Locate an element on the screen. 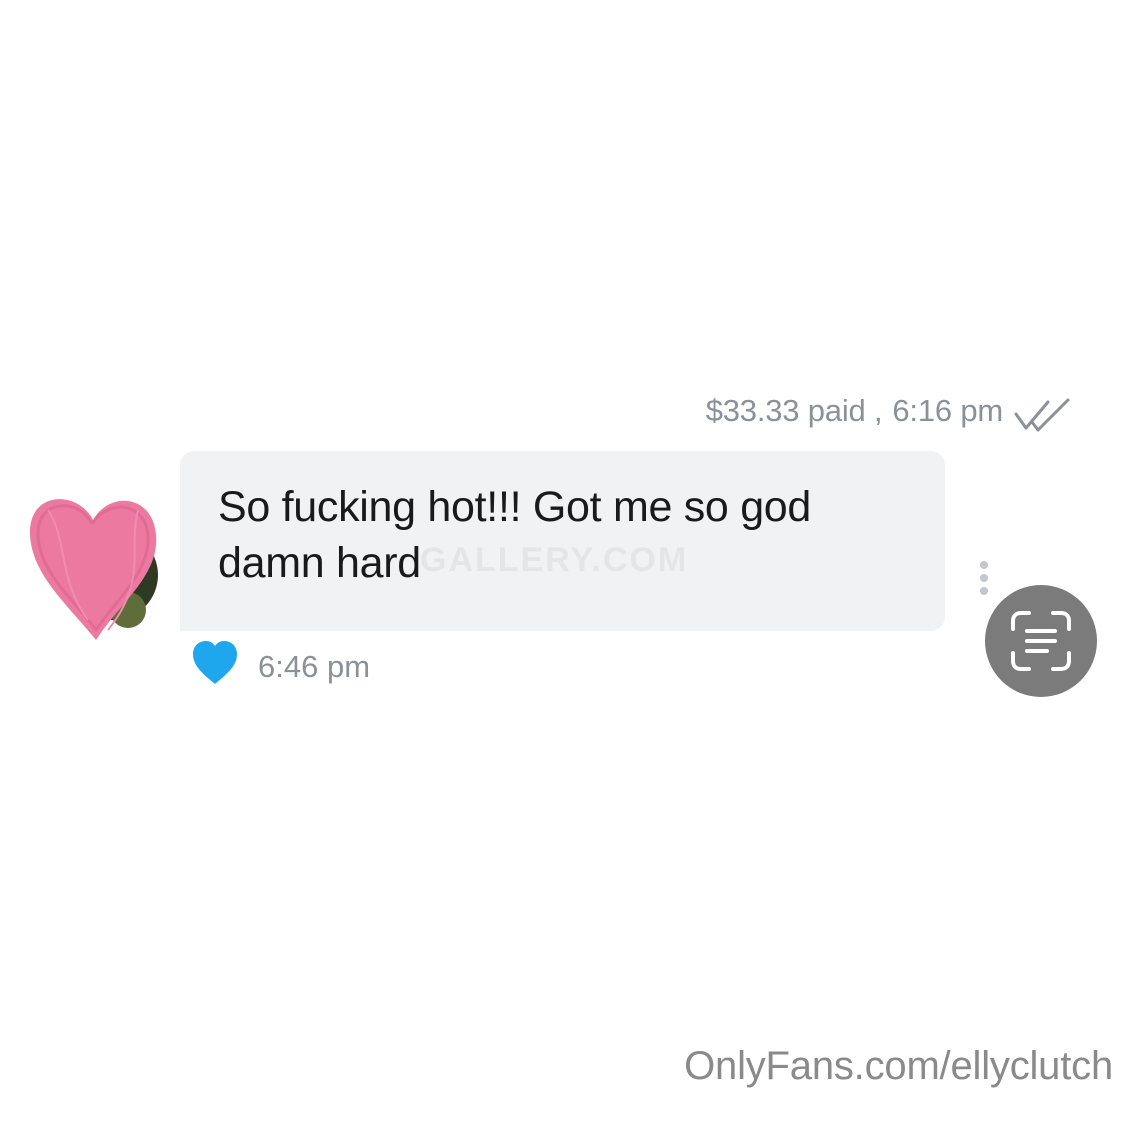  message-meta: $33.33 paid , 6:16 pm is located at coordinates (854, 411).